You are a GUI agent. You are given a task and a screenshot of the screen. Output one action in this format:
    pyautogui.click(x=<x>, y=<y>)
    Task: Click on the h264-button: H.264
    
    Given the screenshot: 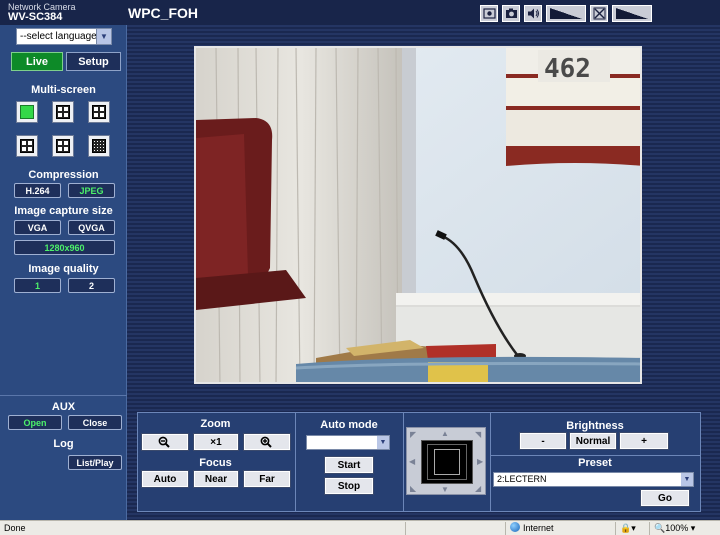 What is the action you would take?
    pyautogui.click(x=37, y=190)
    